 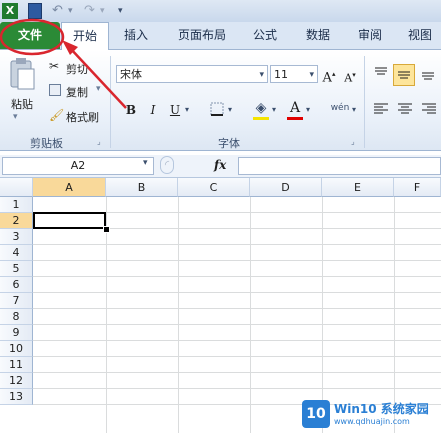 I want to click on watermark: 10 Win10 系统家园 www.qdhuajin.com, so click(x=370, y=414).